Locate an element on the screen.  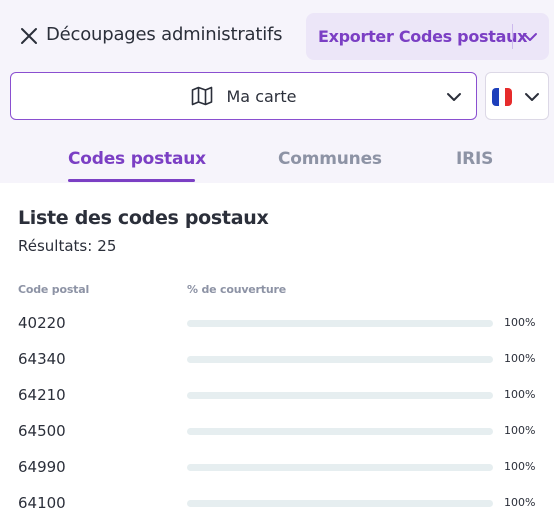
postal-code: 64500 is located at coordinates (42, 431).